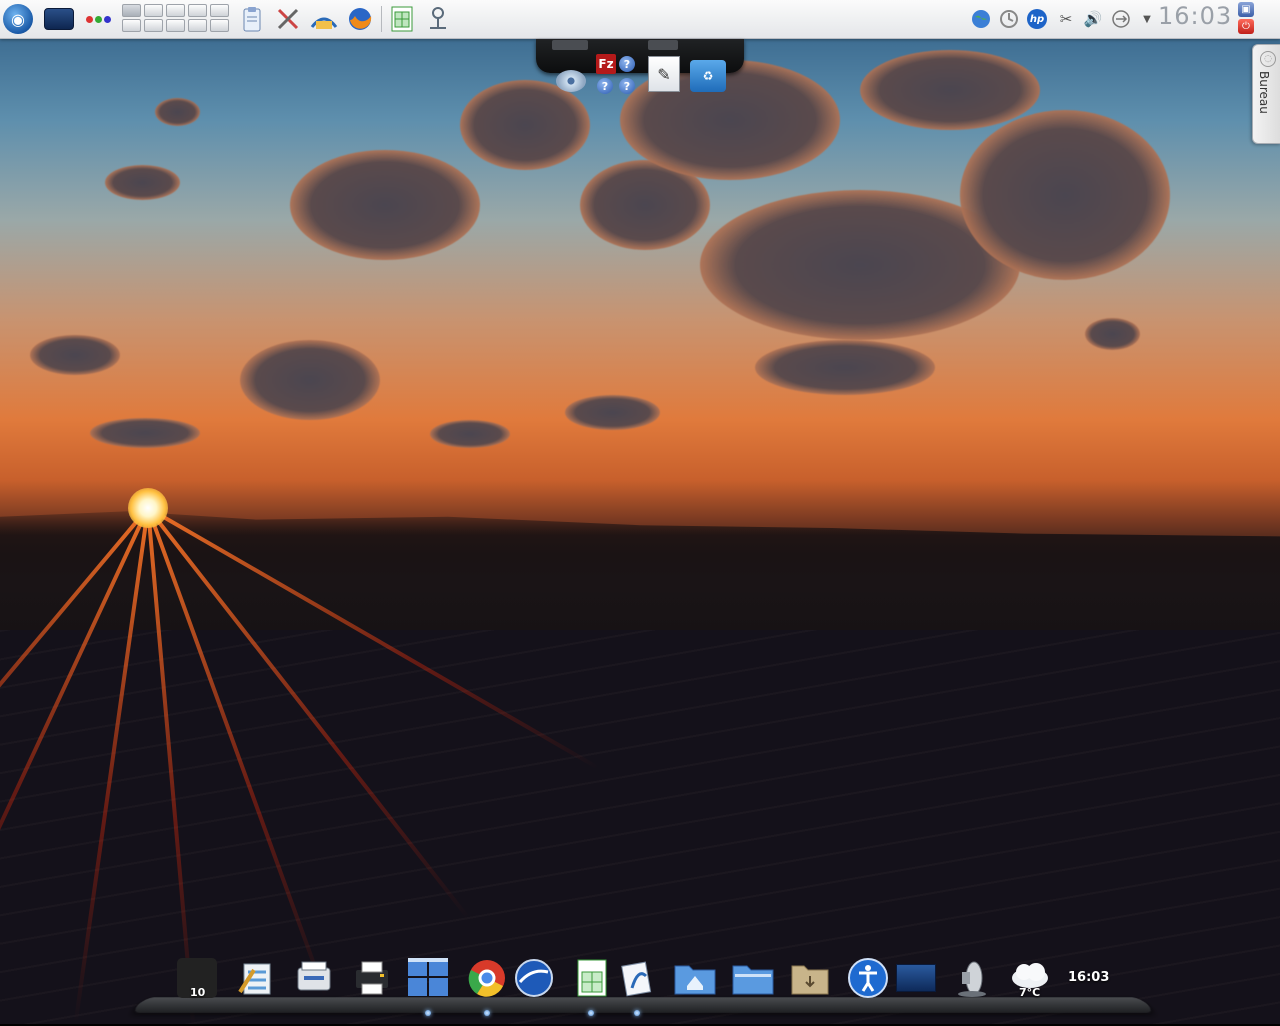 Image resolution: width=1280 pixels, height=1026 pixels. Describe the element at coordinates (534, 978) in the screenshot. I see `google-earth-icon` at that location.